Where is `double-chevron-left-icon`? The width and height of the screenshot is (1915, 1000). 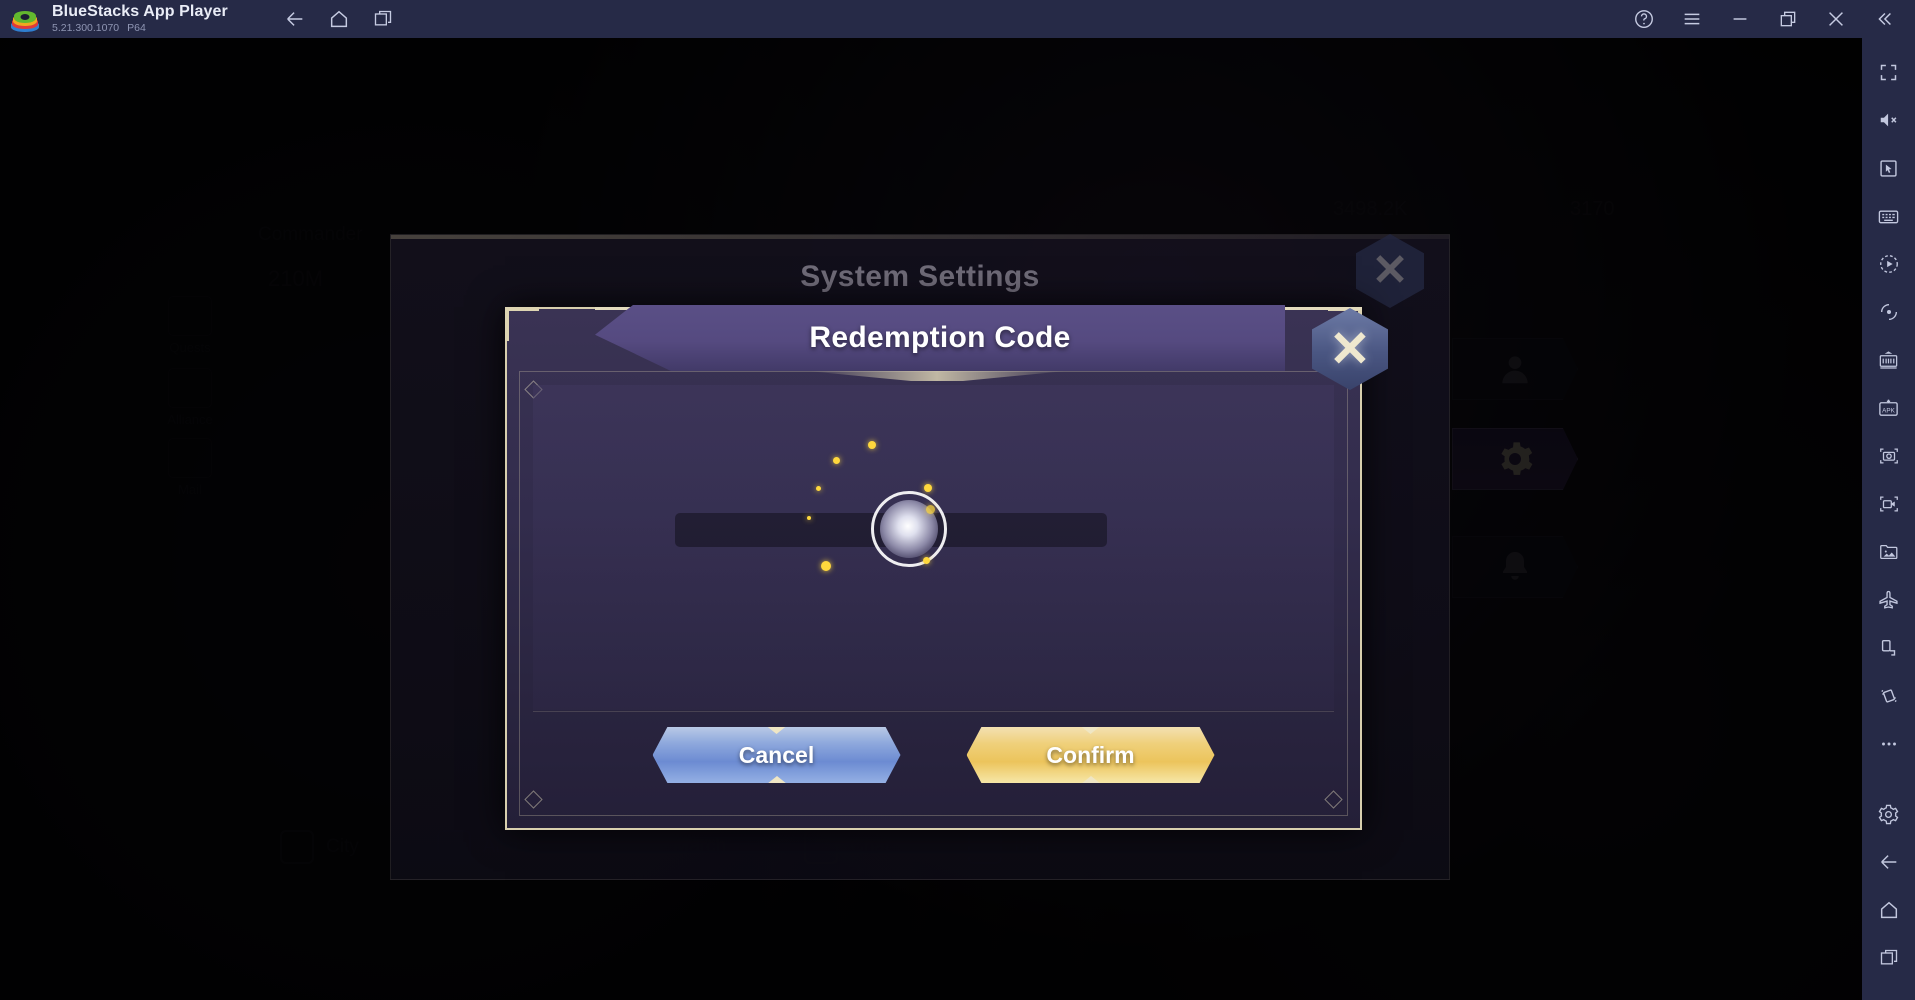
double-chevron-left-icon is located at coordinates (1884, 19).